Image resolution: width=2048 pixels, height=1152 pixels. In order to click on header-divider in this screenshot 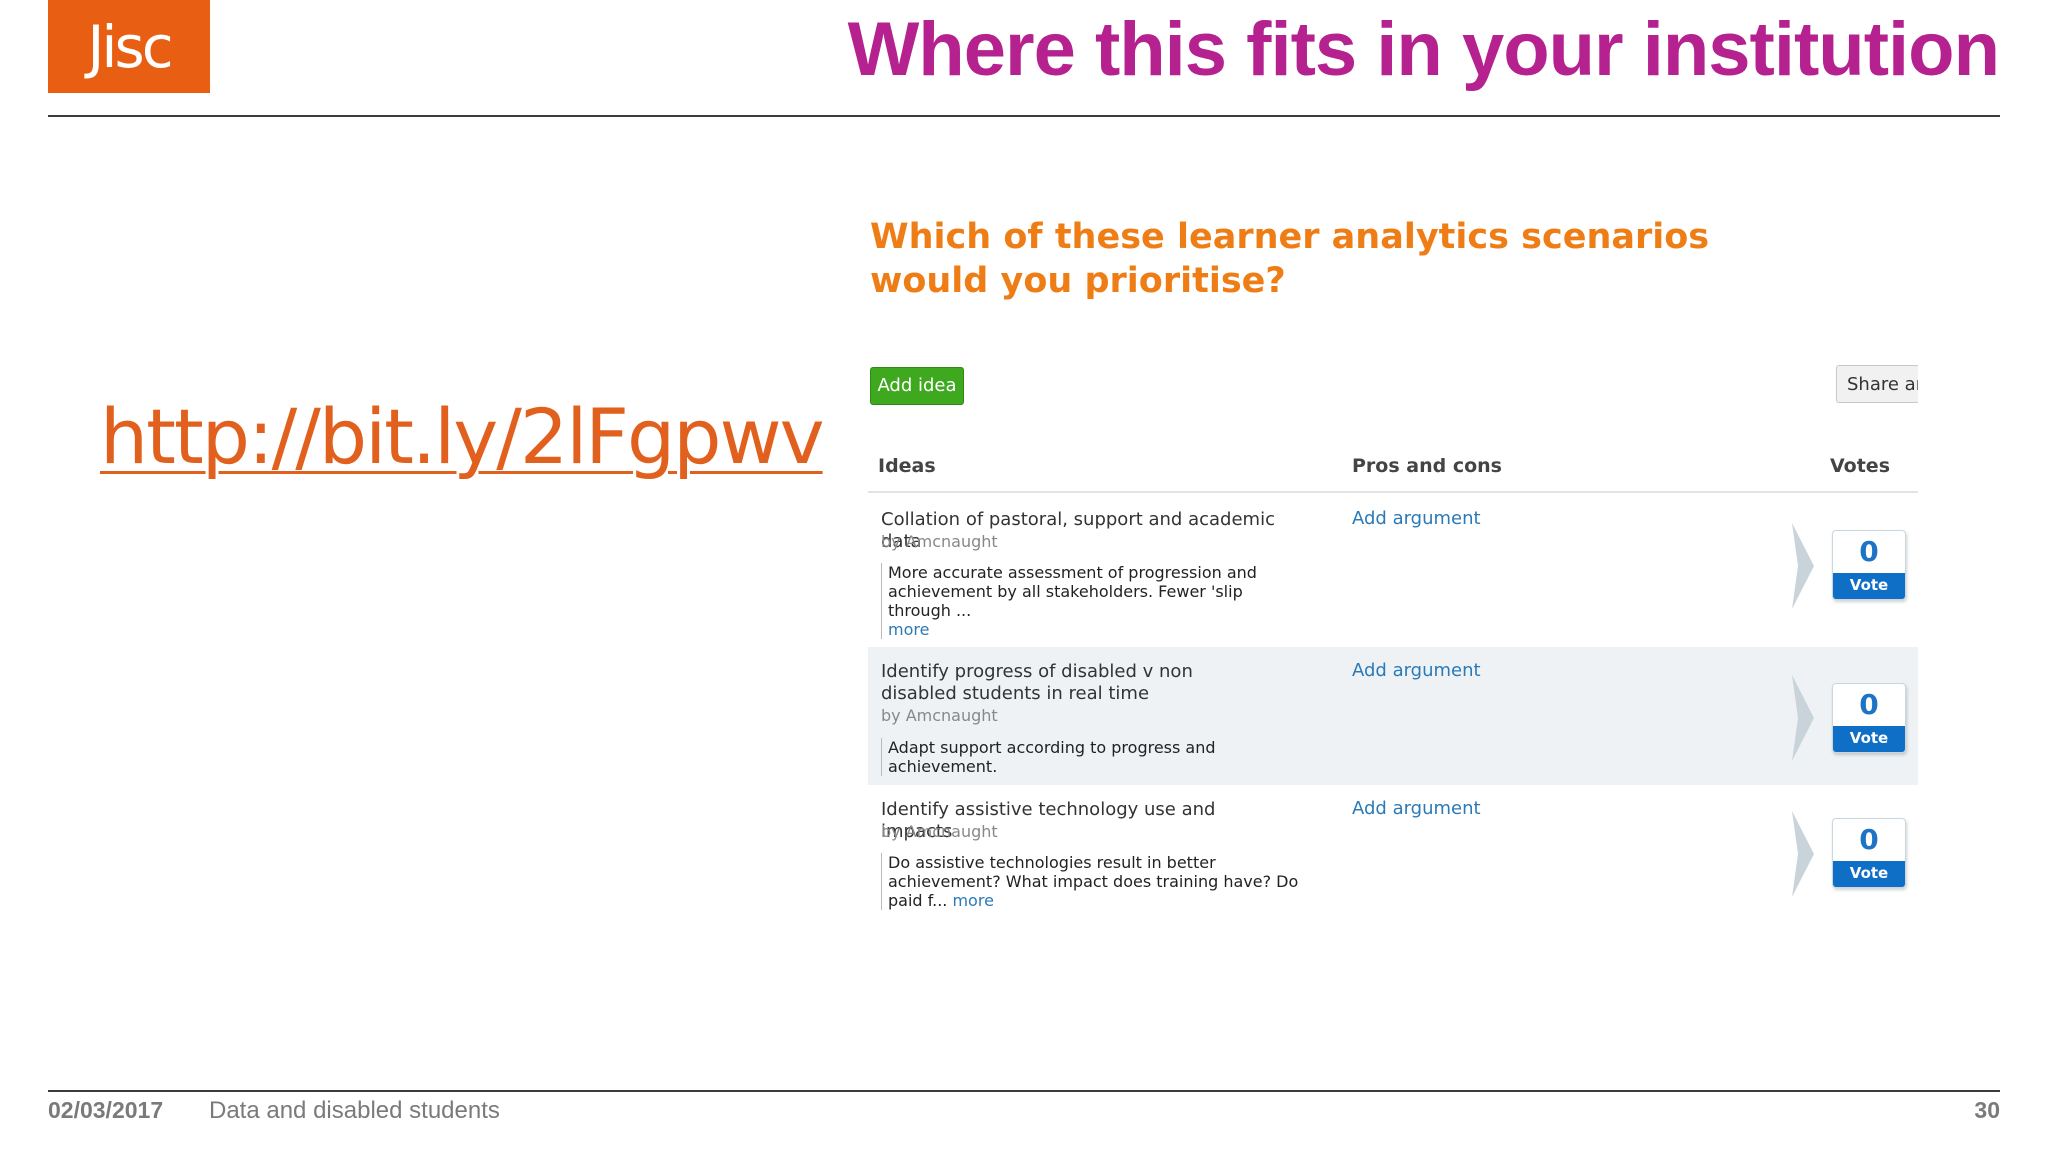, I will do `click(1024, 116)`.